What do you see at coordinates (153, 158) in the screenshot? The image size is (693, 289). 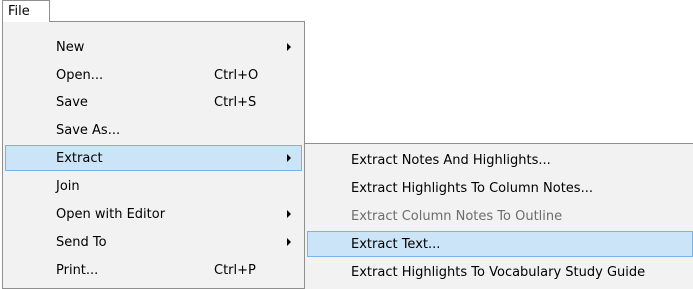 I see `menu-item-extract: Extract` at bounding box center [153, 158].